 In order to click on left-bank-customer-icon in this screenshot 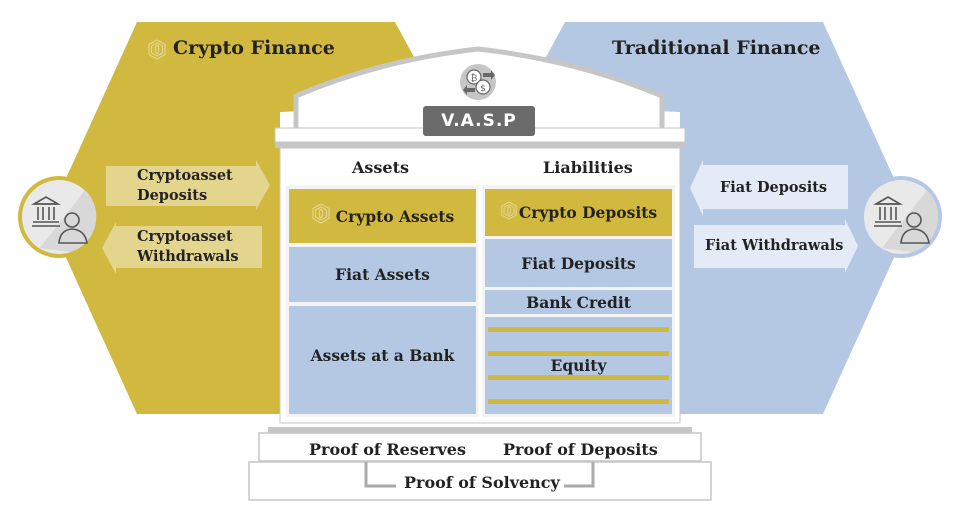, I will do `click(59, 217)`.